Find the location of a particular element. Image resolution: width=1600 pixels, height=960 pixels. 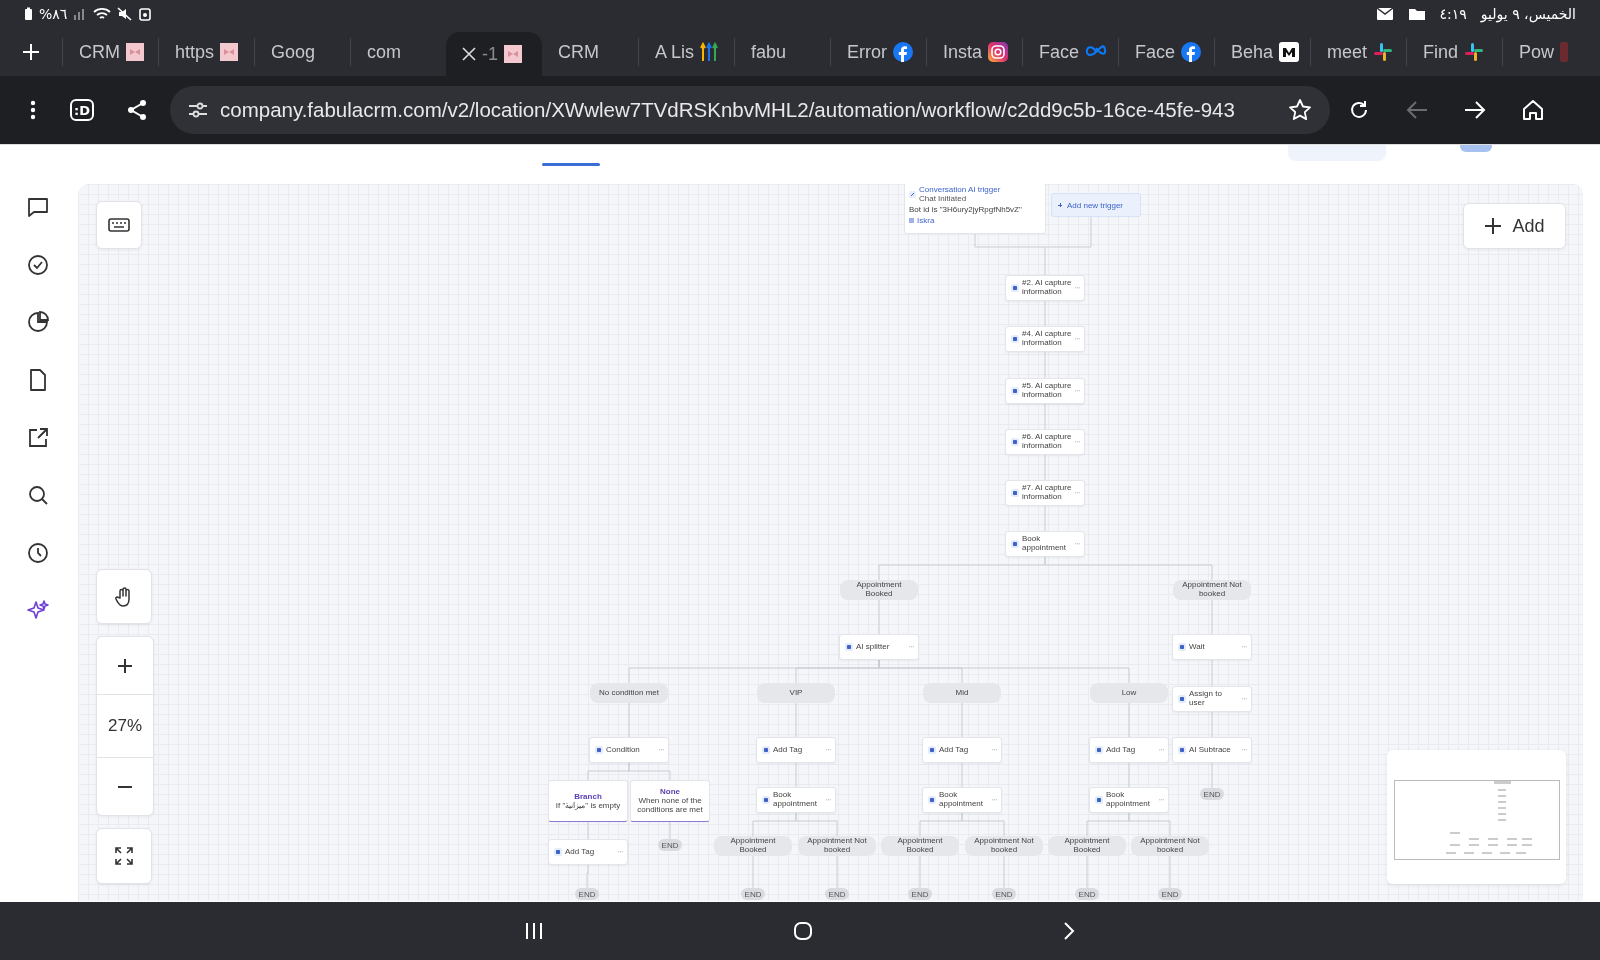

branch-detail: When none of the conditions are met is located at coordinates (670, 806).